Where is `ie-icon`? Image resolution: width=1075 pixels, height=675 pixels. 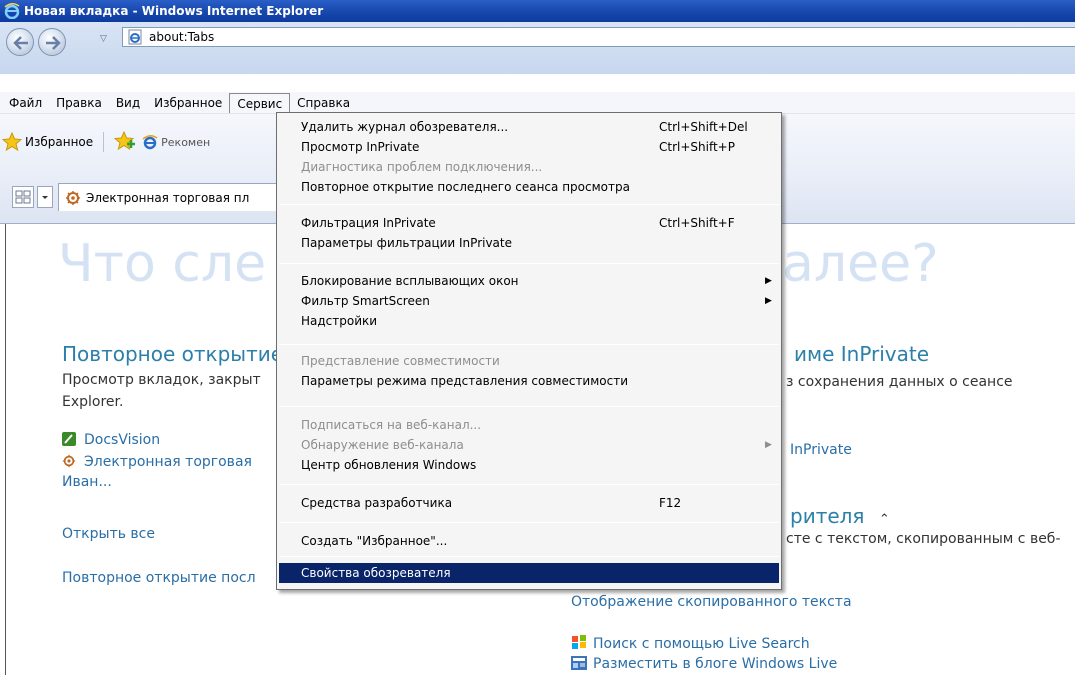 ie-icon is located at coordinates (150, 142).